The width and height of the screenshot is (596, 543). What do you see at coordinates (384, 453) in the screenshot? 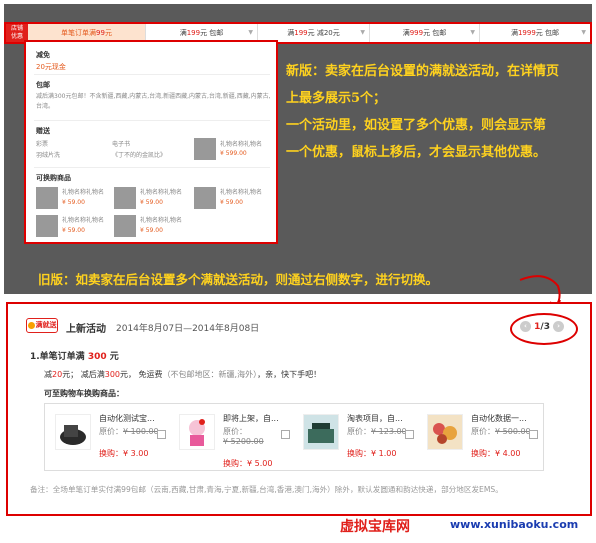
I see `exchange-price-value: ¥ 1.00` at bounding box center [384, 453].